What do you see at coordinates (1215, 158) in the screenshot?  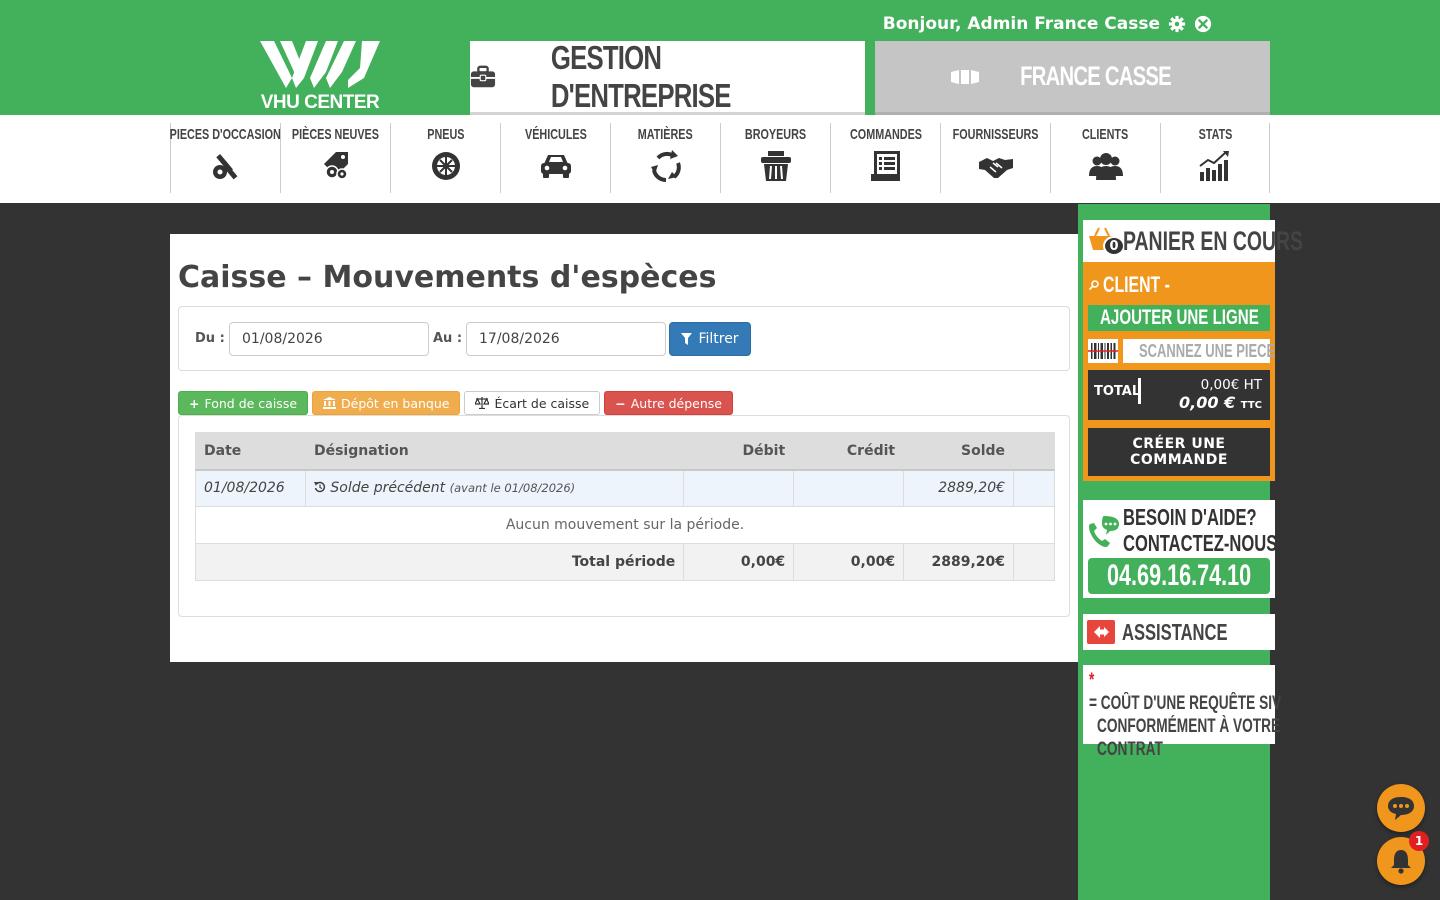 I see `menu-stats: STATS` at bounding box center [1215, 158].